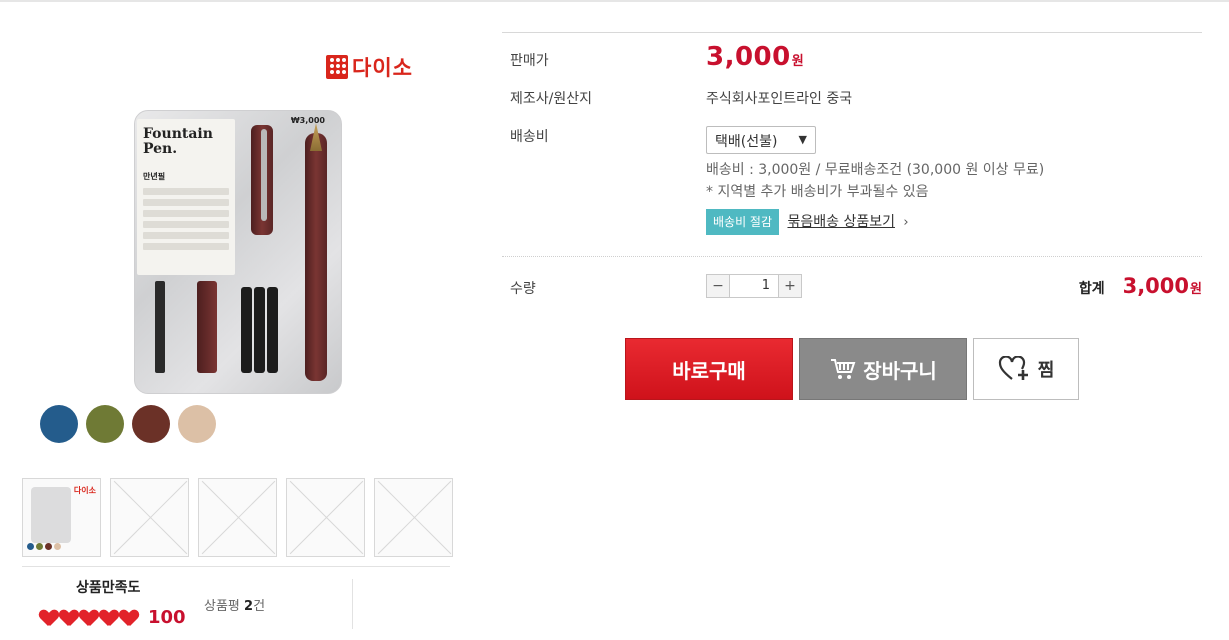 The height and width of the screenshot is (640, 1229). I want to click on chevron-right-icon: ›, so click(906, 222).